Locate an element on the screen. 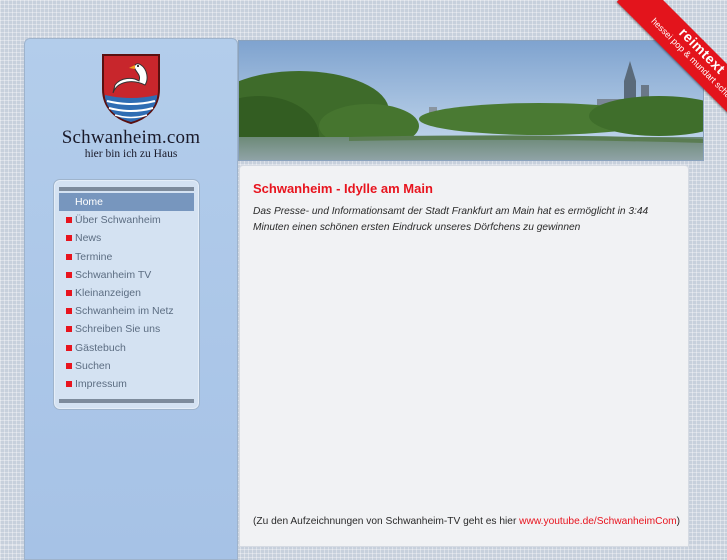 The image size is (727, 560). nav-item-news: News is located at coordinates (126, 238).